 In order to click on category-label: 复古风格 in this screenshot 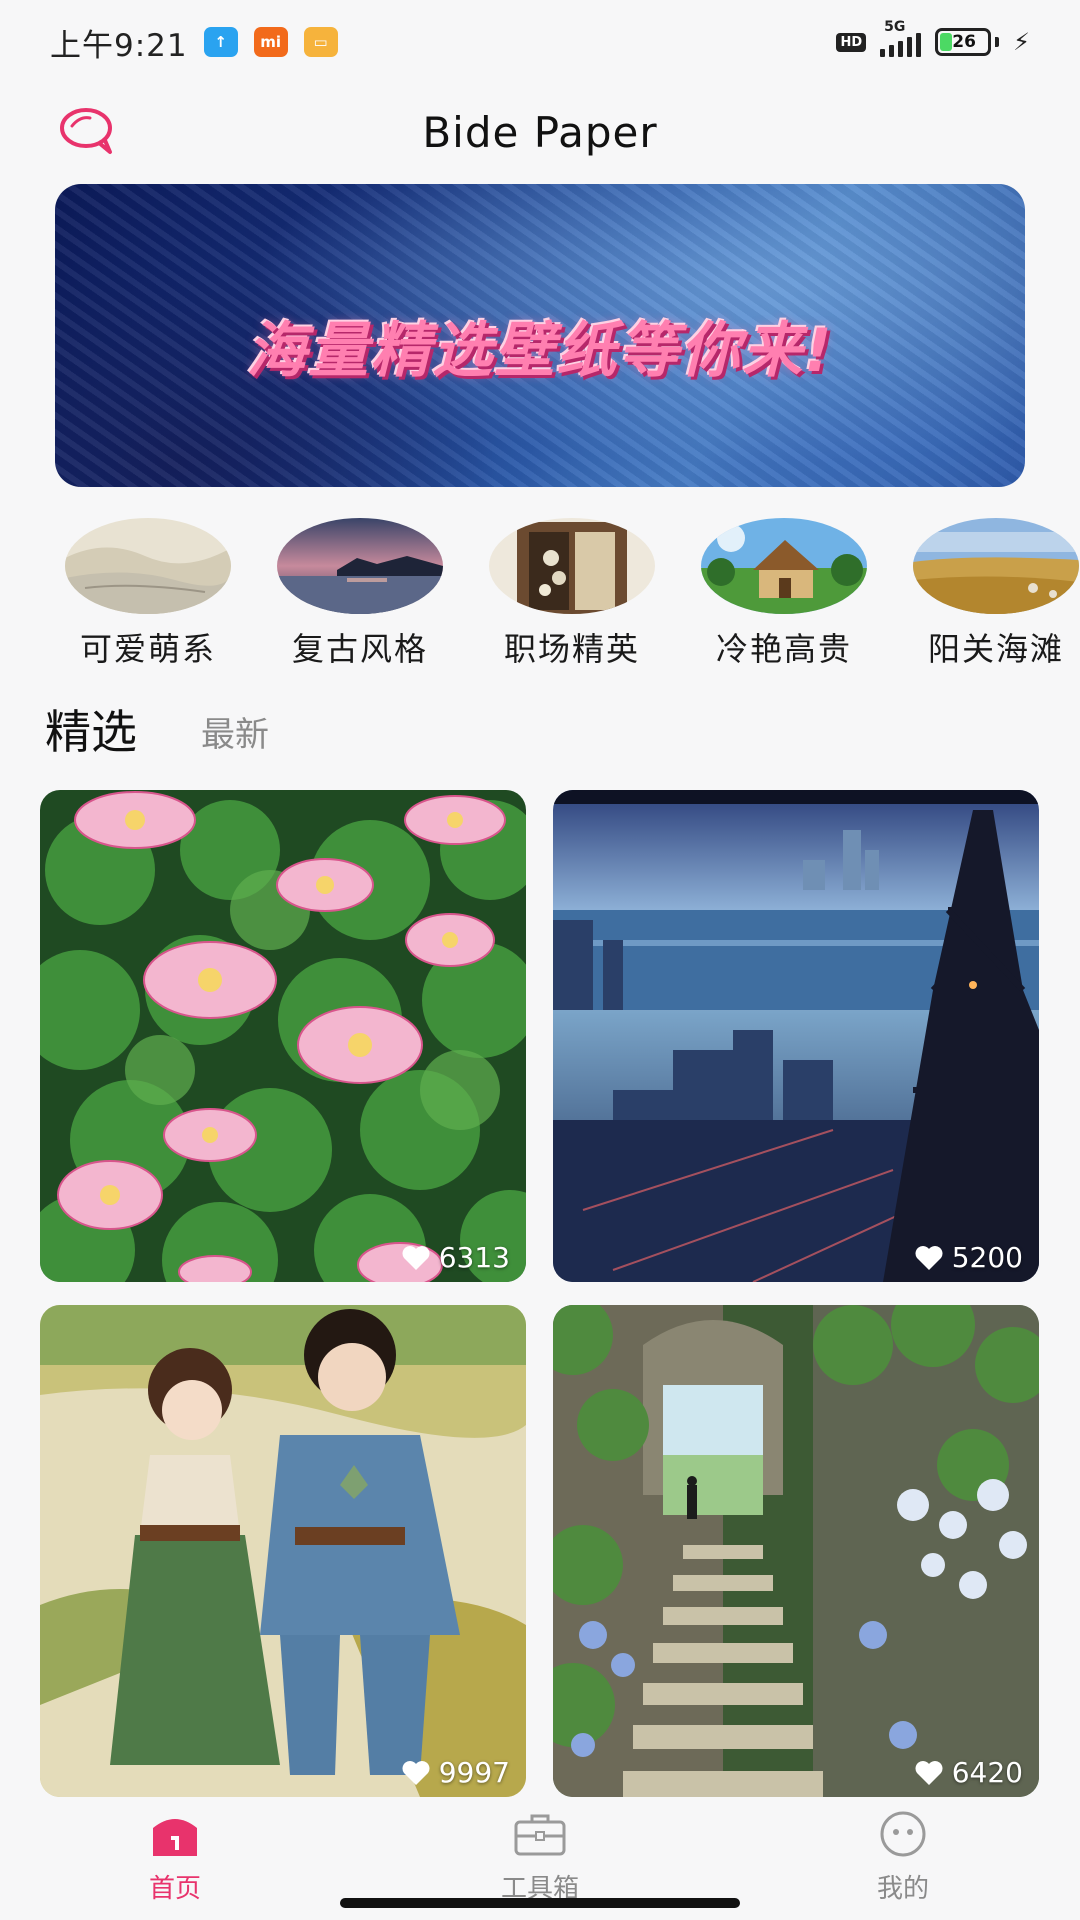, I will do `click(359, 649)`.